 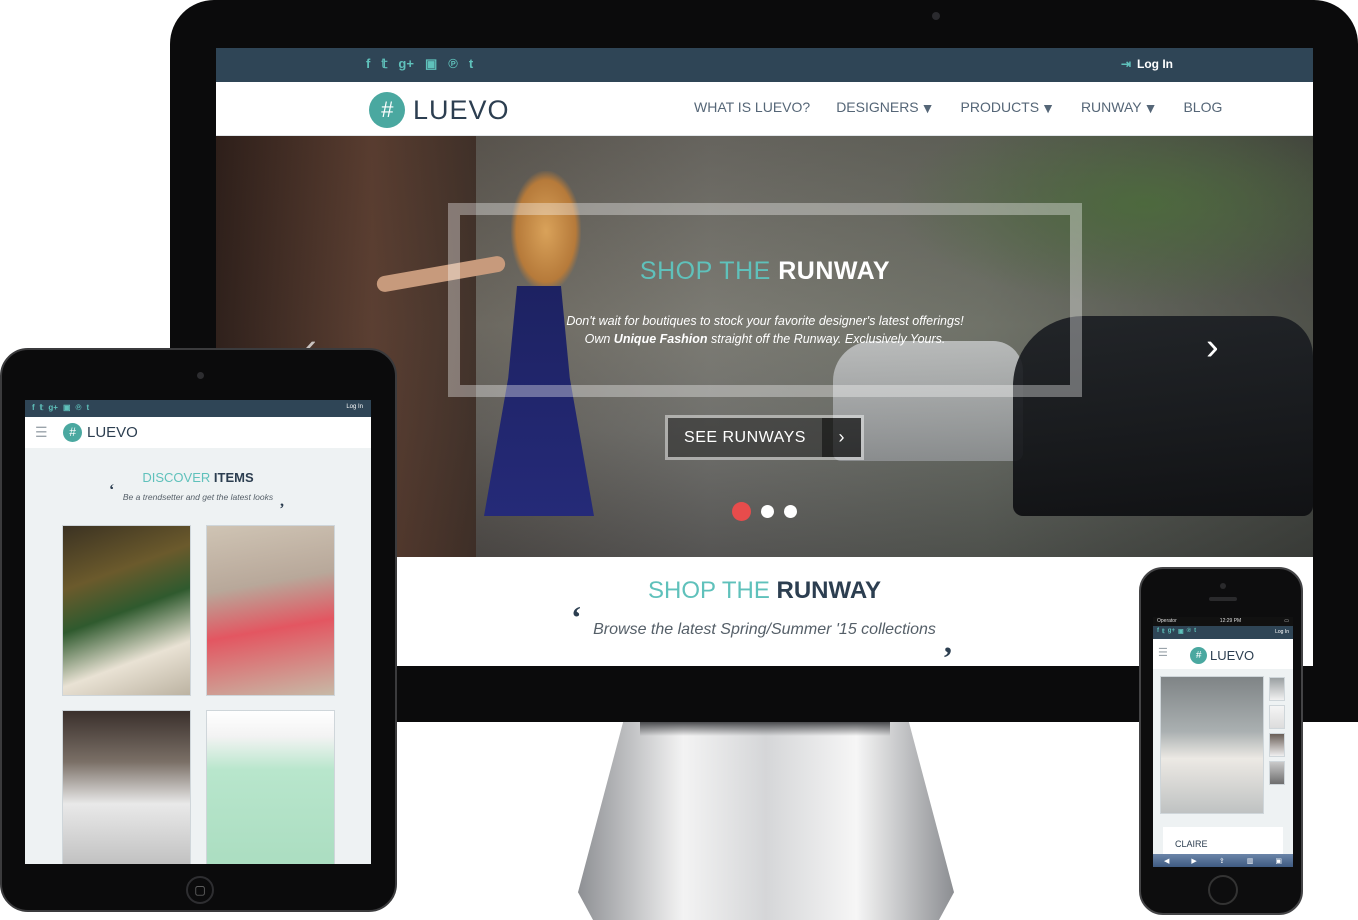 What do you see at coordinates (60, 407) in the screenshot?
I see `tablet-social-links: f 𝕥 g+ ▣ ℗ t` at bounding box center [60, 407].